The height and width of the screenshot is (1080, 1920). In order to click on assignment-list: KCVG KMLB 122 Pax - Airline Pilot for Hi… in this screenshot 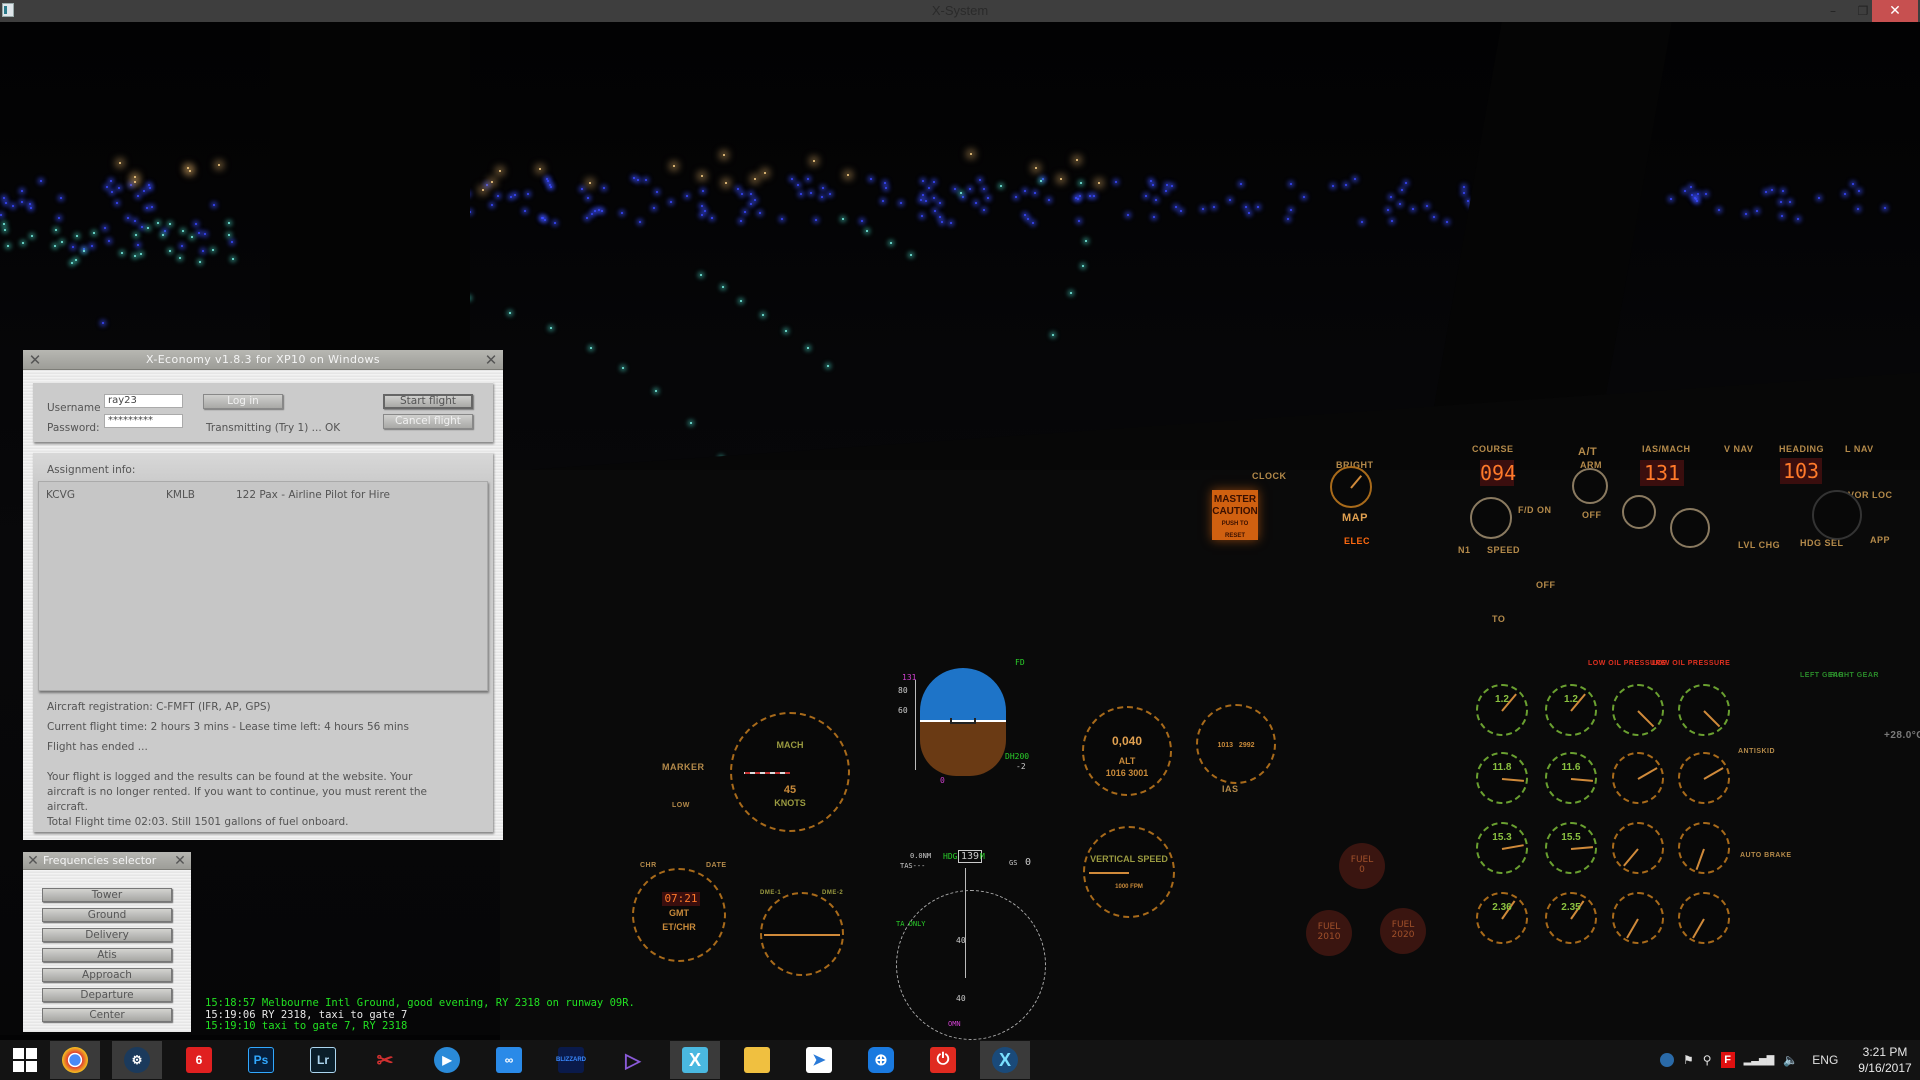, I will do `click(263, 586)`.